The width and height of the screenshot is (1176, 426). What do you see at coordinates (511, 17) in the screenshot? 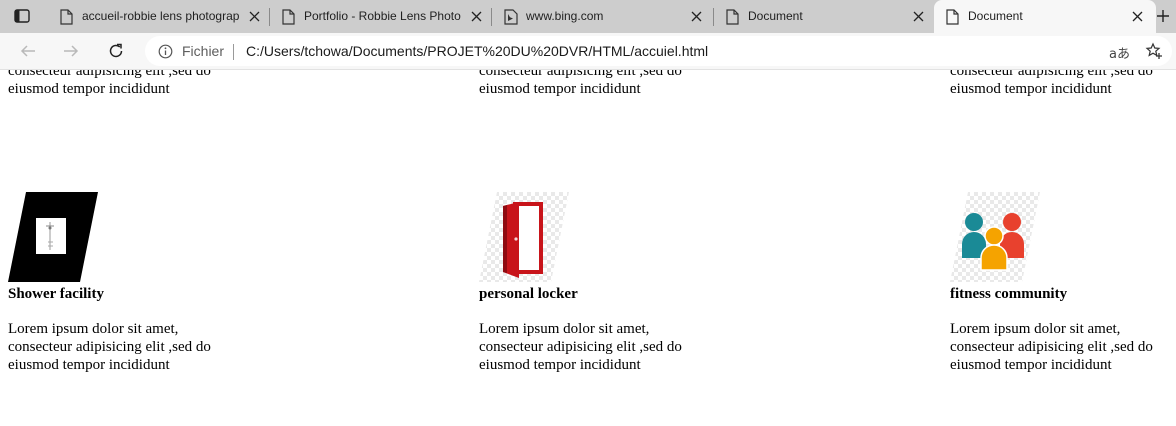
I see `bing-icon` at bounding box center [511, 17].